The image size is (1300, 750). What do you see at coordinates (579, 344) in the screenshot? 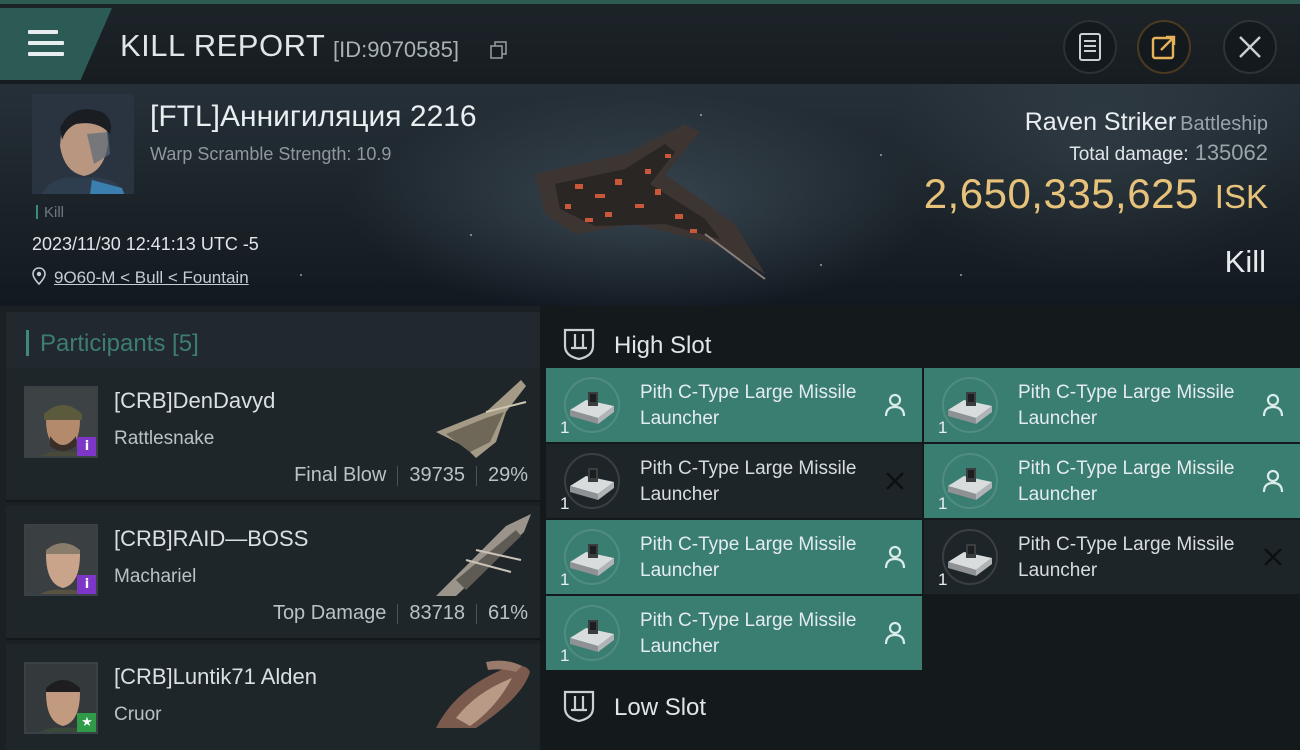
I see `high-slot-icon` at bounding box center [579, 344].